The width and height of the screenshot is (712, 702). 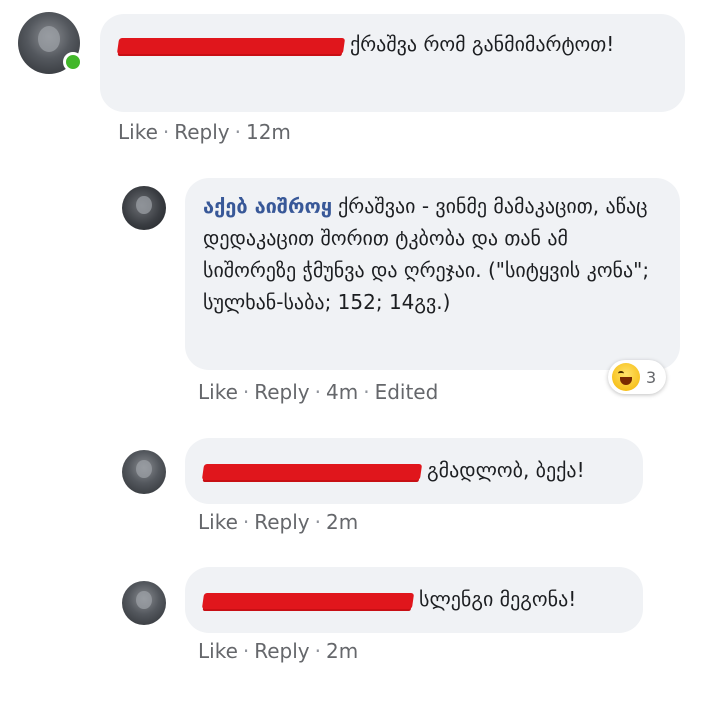 I want to click on reaction-count: 3, so click(x=651, y=377).